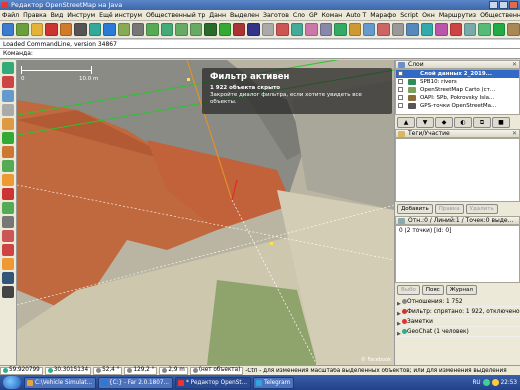 This screenshot has height=390, width=520. I want to click on layer-visibility-icon: ◐, so click(463, 122).